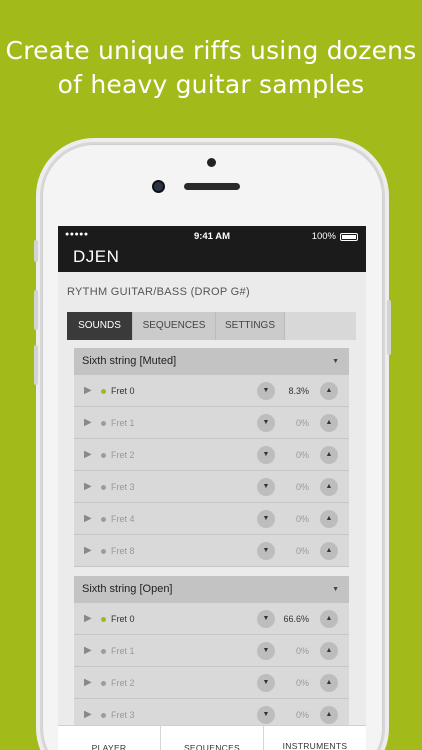 The width and height of the screenshot is (422, 750). I want to click on nav-sequences: SEQUENCES, so click(212, 738).